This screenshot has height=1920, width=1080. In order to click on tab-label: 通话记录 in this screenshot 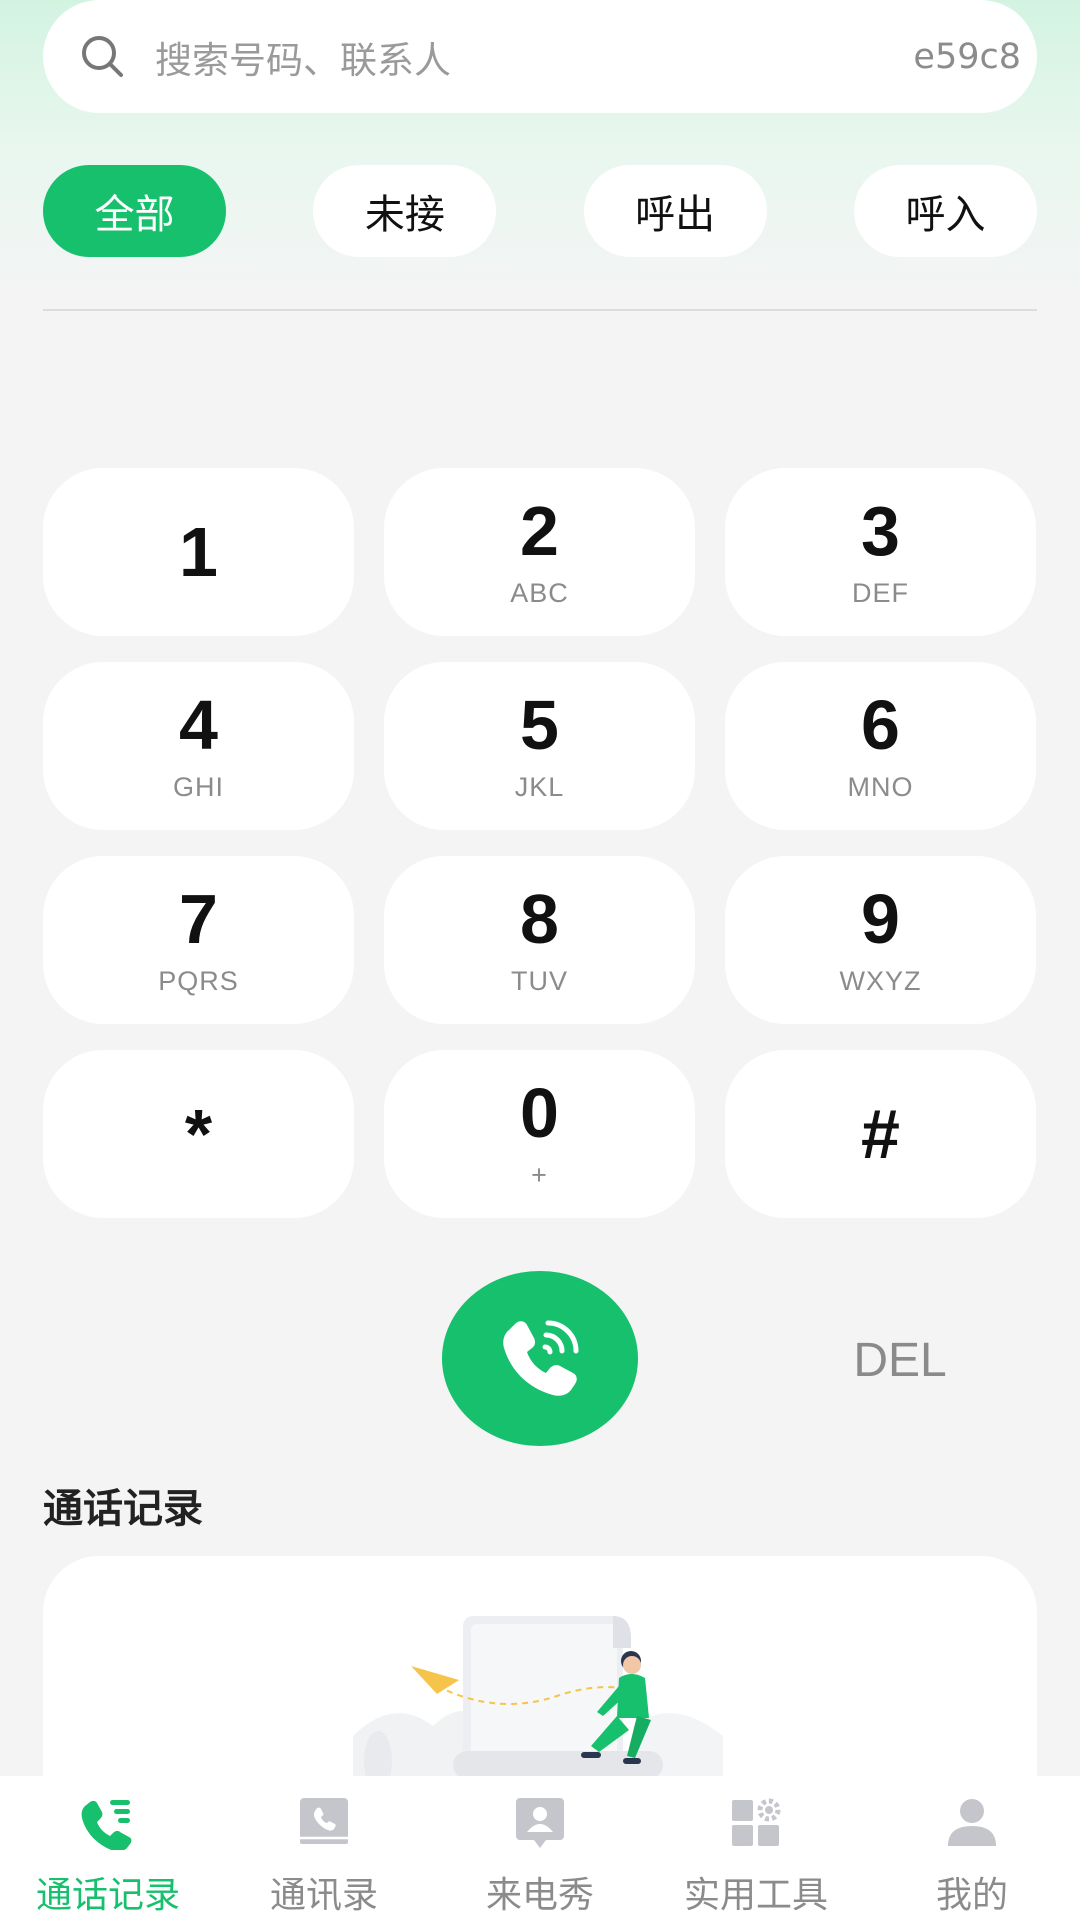, I will do `click(107, 1895)`.